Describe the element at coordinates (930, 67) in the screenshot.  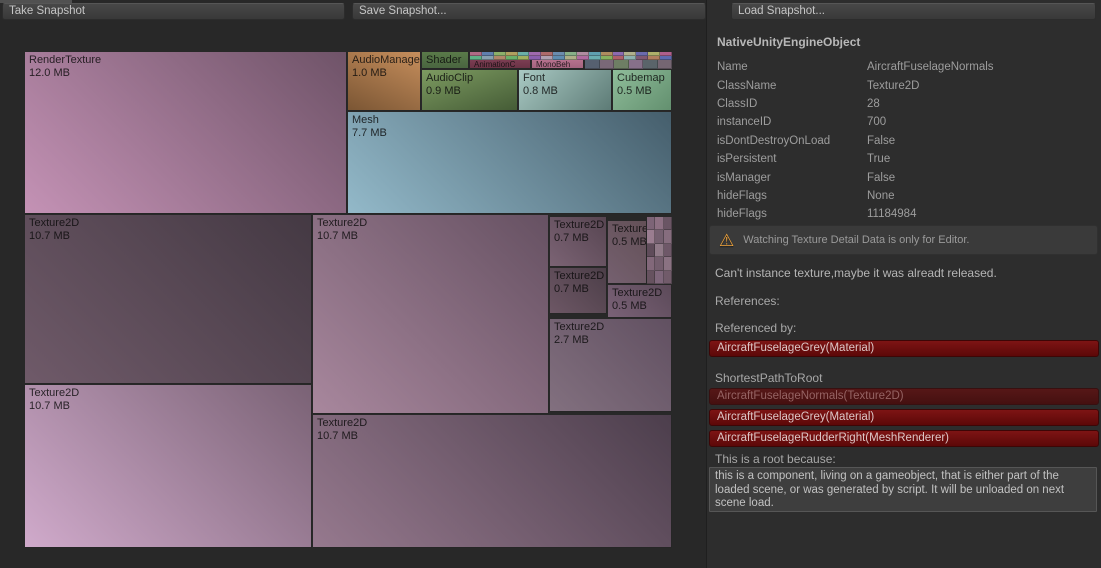
I see `property-value: AircraftFuselageNormals` at that location.